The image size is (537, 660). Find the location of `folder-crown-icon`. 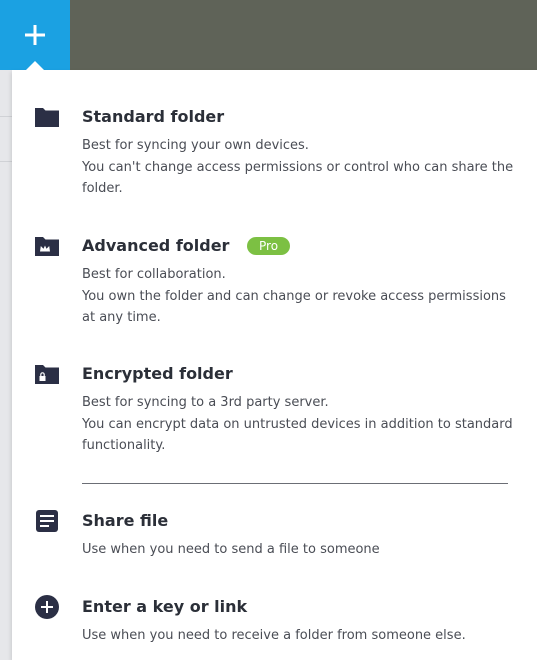

folder-crown-icon is located at coordinates (47, 246).